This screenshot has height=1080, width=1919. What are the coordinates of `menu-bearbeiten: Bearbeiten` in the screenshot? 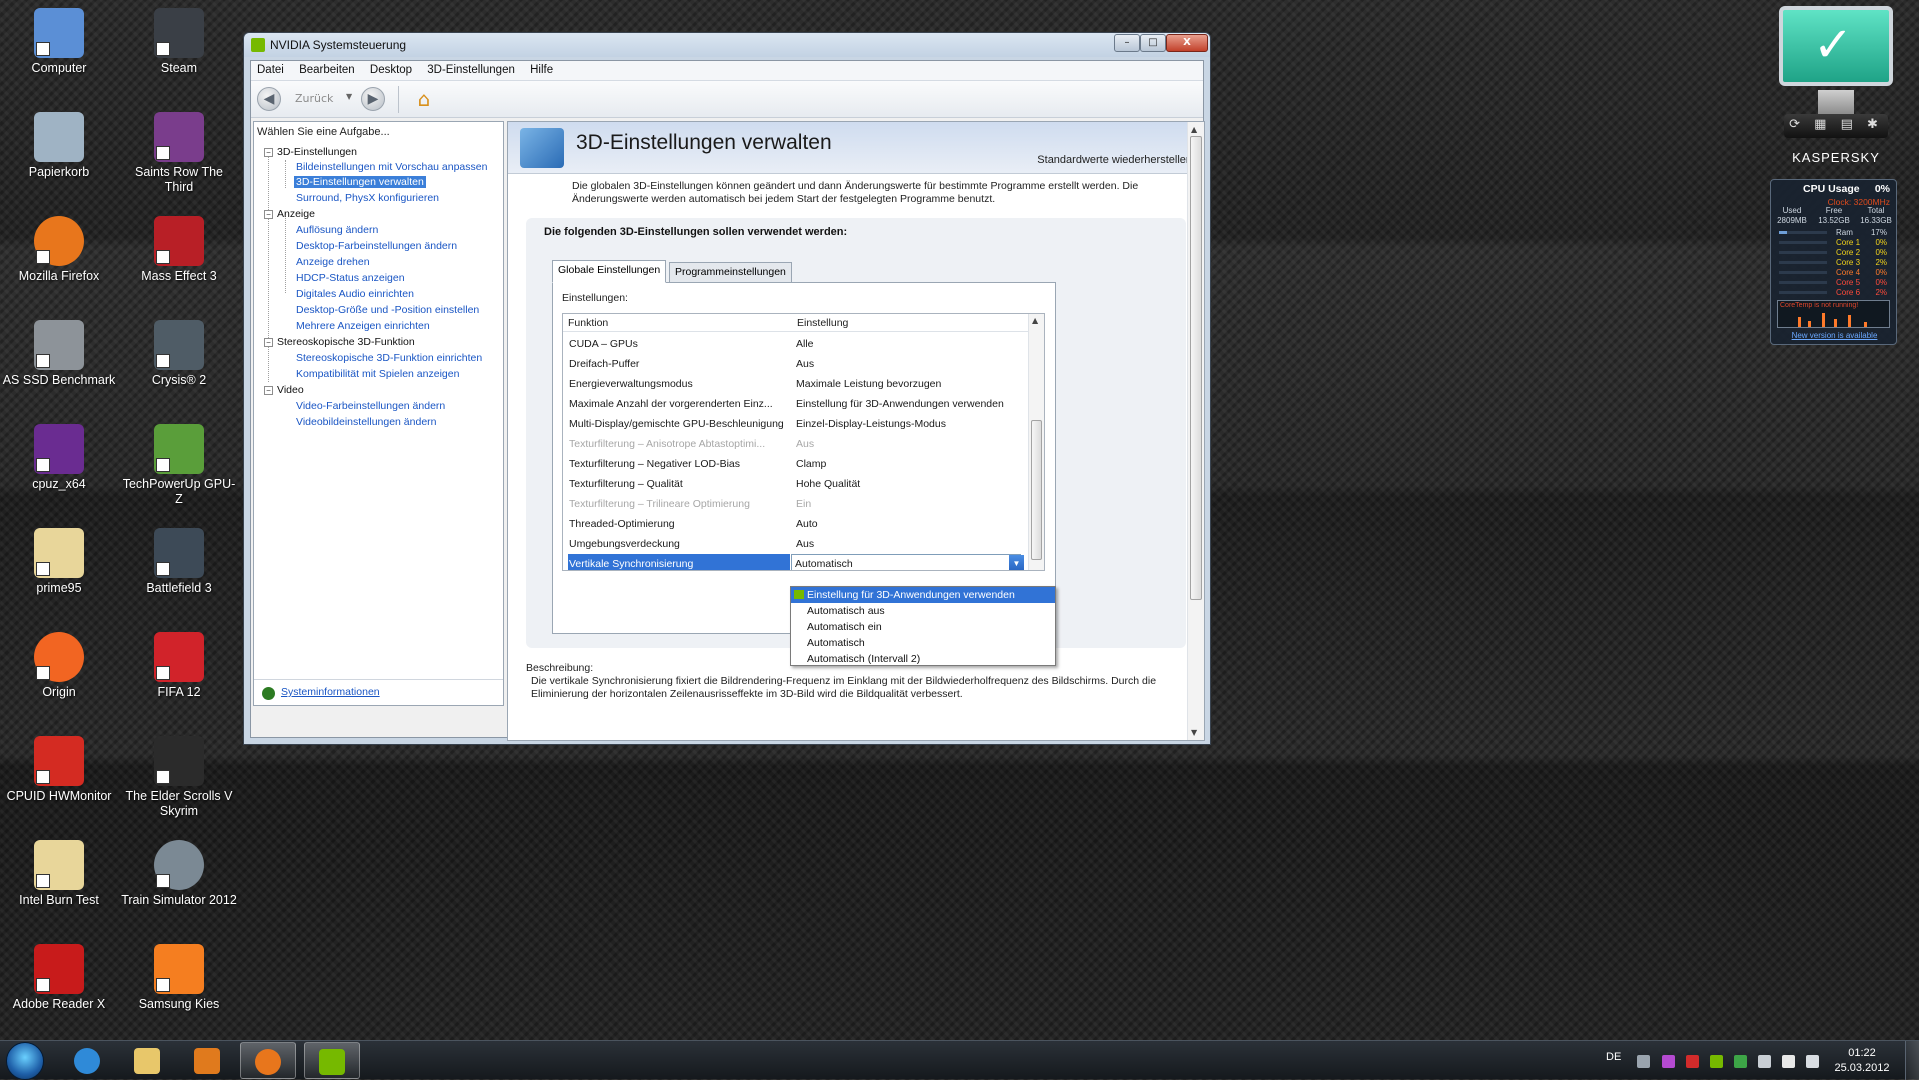 It's located at (327, 70).